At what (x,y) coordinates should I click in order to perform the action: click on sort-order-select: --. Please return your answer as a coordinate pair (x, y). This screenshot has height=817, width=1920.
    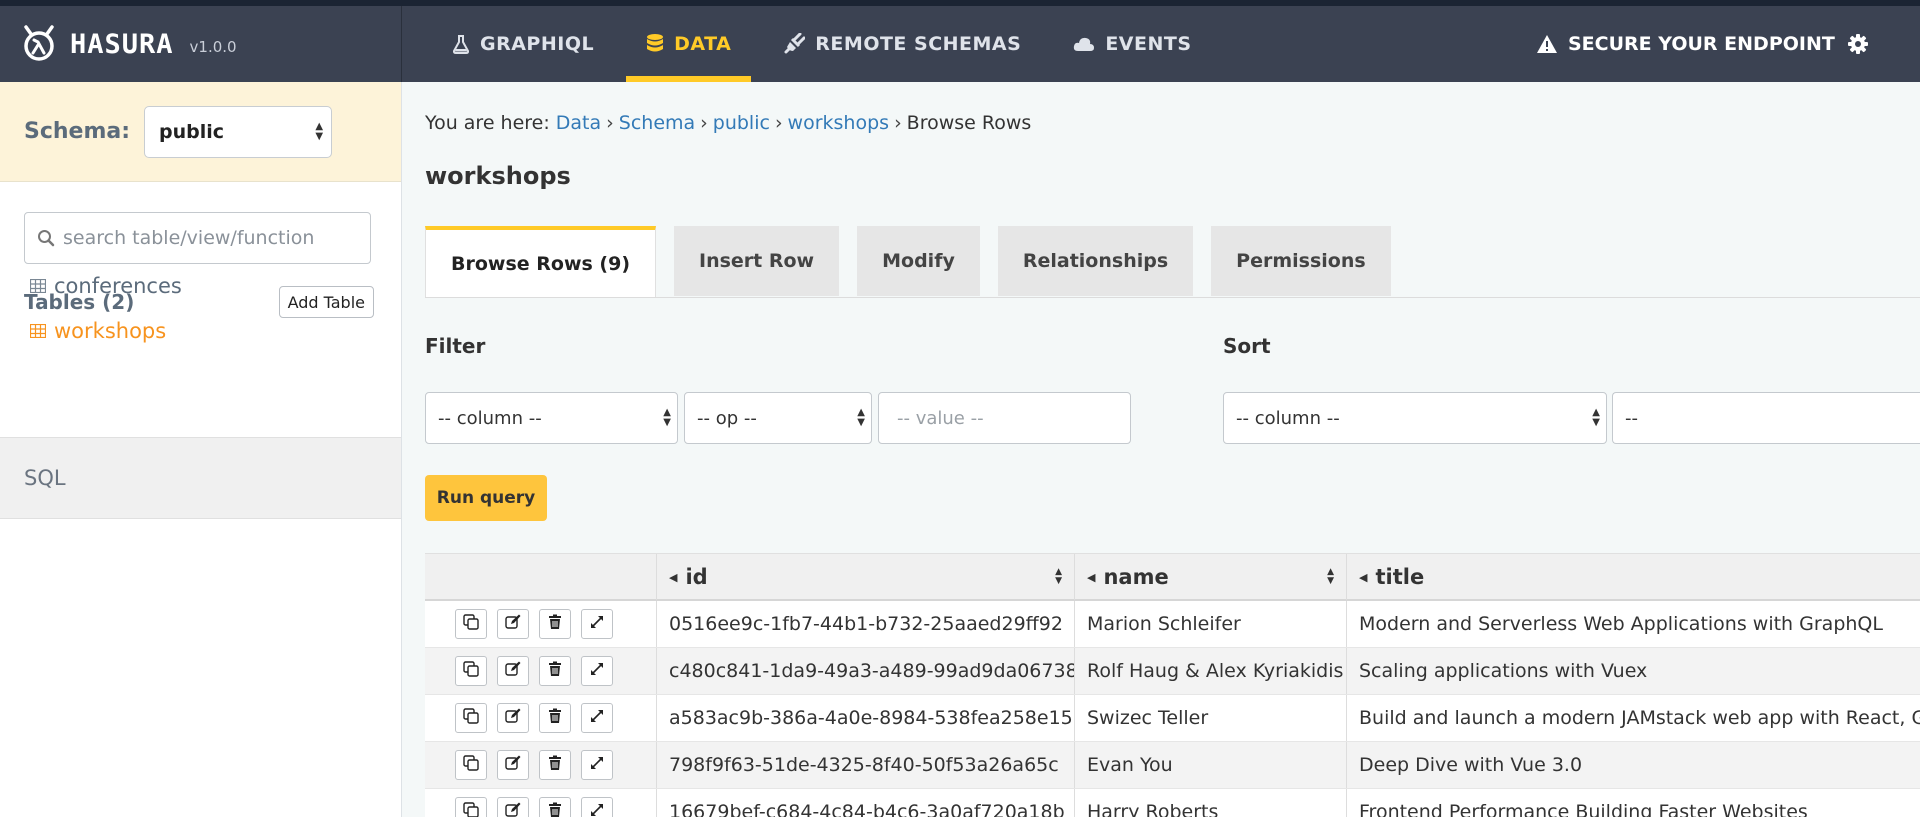
    Looking at the image, I should click on (1766, 418).